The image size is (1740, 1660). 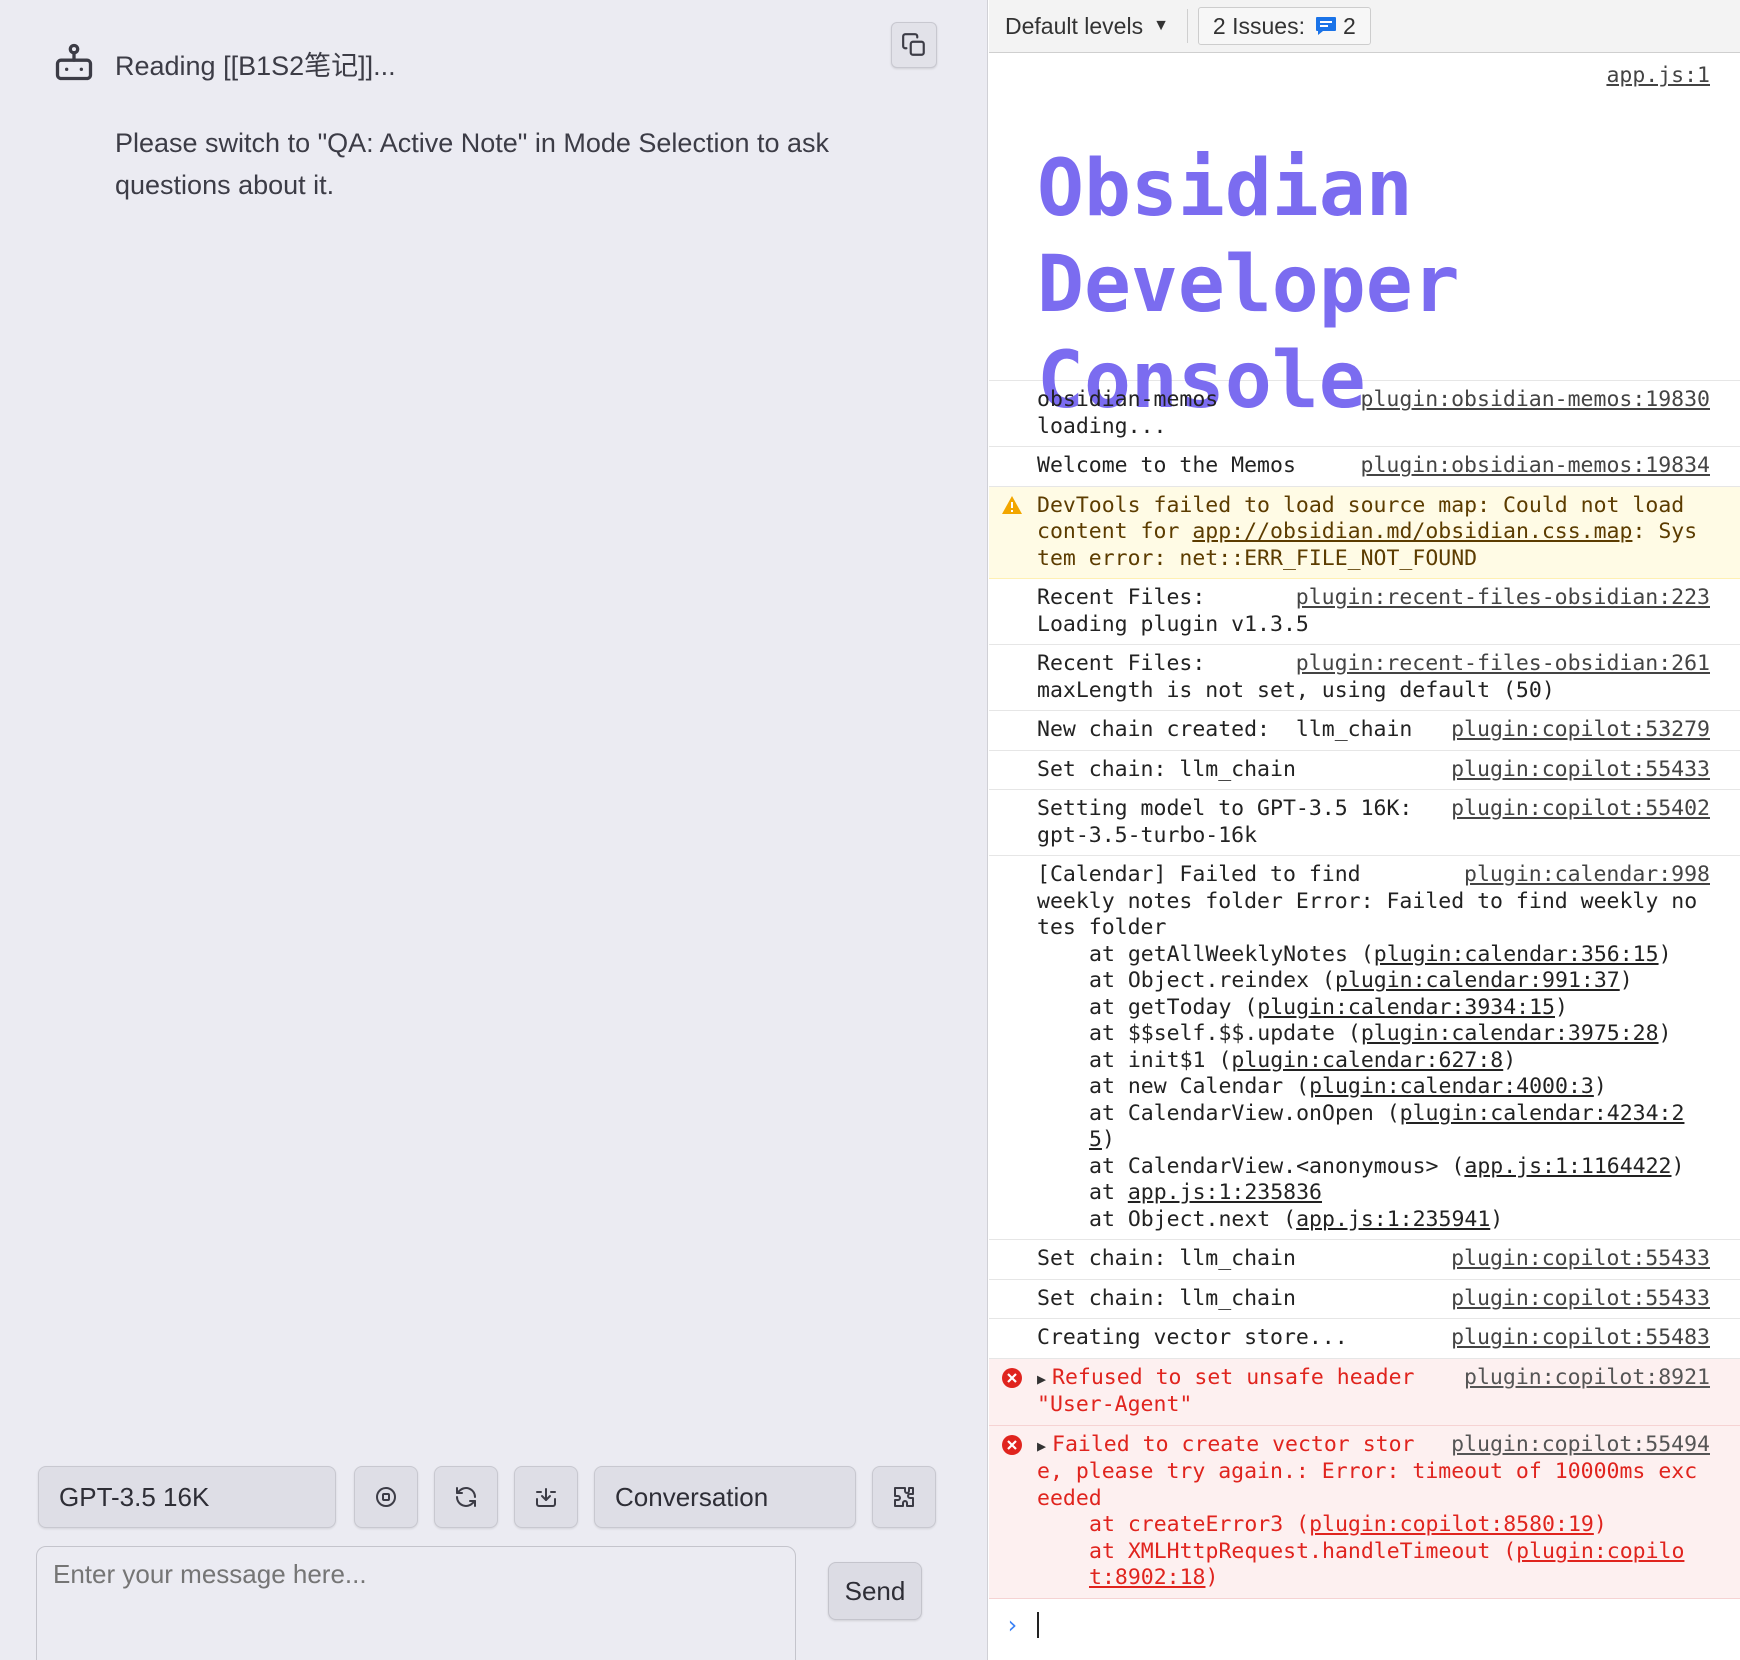 What do you see at coordinates (74, 62) in the screenshot?
I see `bot-icon` at bounding box center [74, 62].